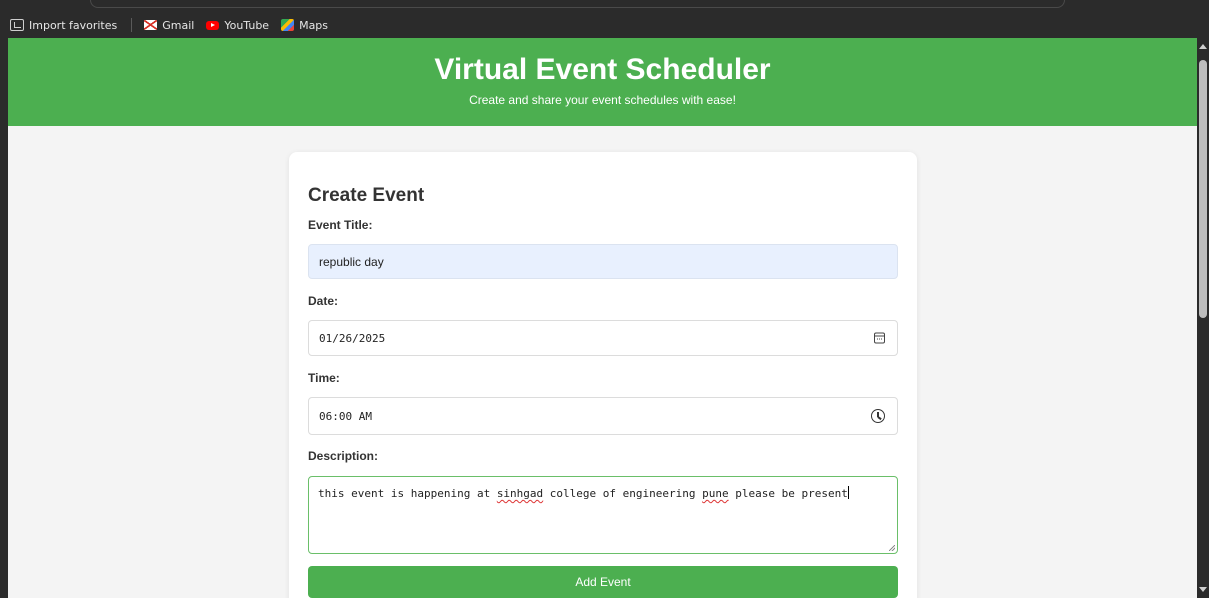 The width and height of the screenshot is (1209, 598). I want to click on spellcheck-word: sinhgad, so click(520, 493).